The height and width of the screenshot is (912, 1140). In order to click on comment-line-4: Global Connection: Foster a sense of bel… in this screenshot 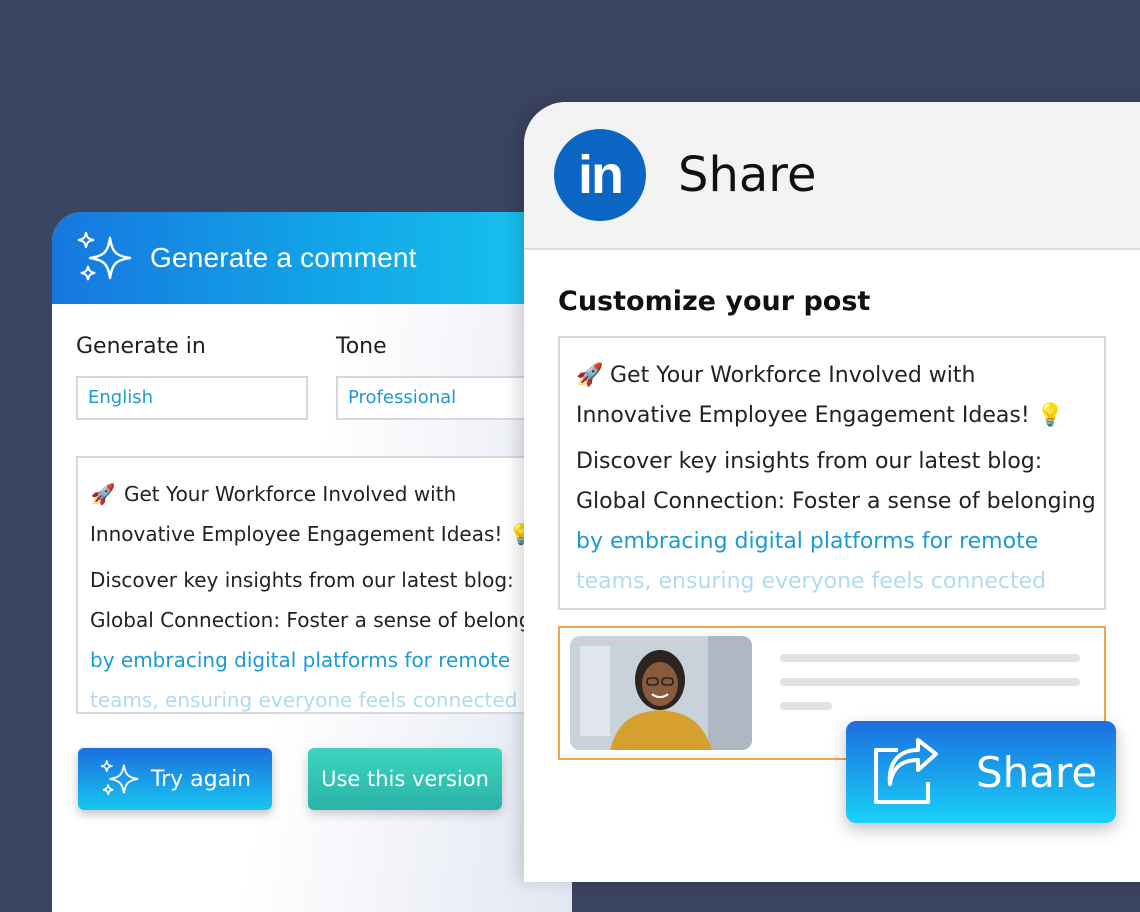, I will do `click(313, 620)`.